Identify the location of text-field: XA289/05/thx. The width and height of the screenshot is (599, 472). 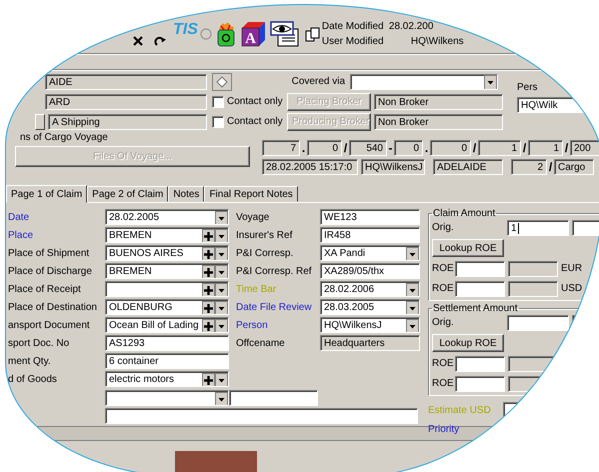
(370, 271).